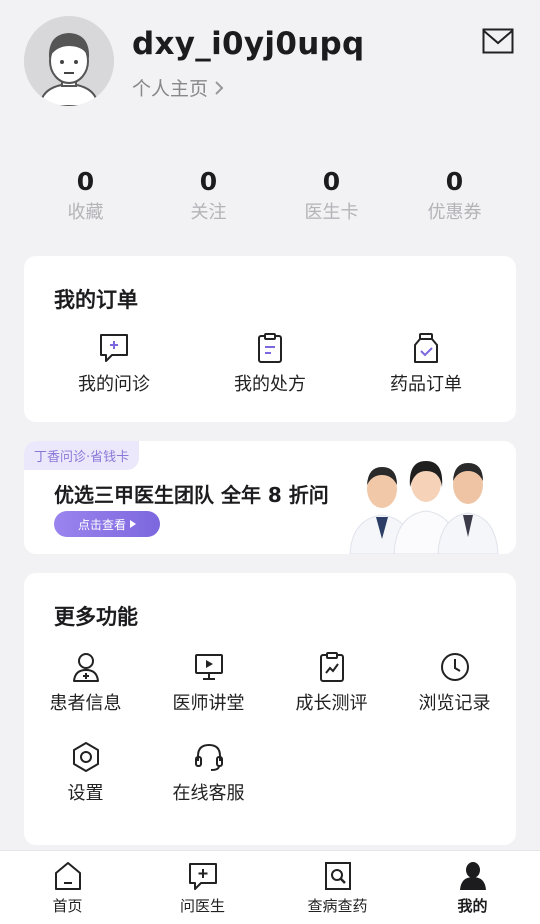  I want to click on stat-favorites: 0 收藏, so click(85, 196).